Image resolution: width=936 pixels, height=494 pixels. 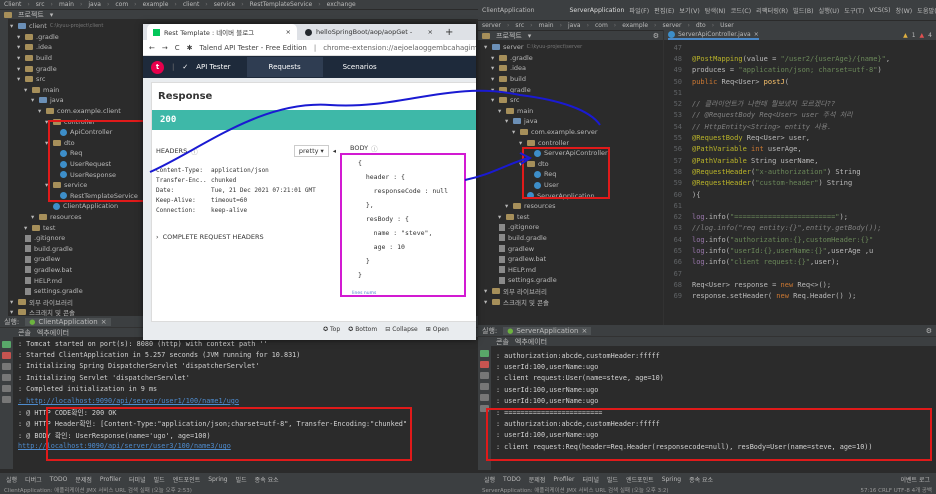 I want to click on arrow-to-server, so click(x=496, y=169).